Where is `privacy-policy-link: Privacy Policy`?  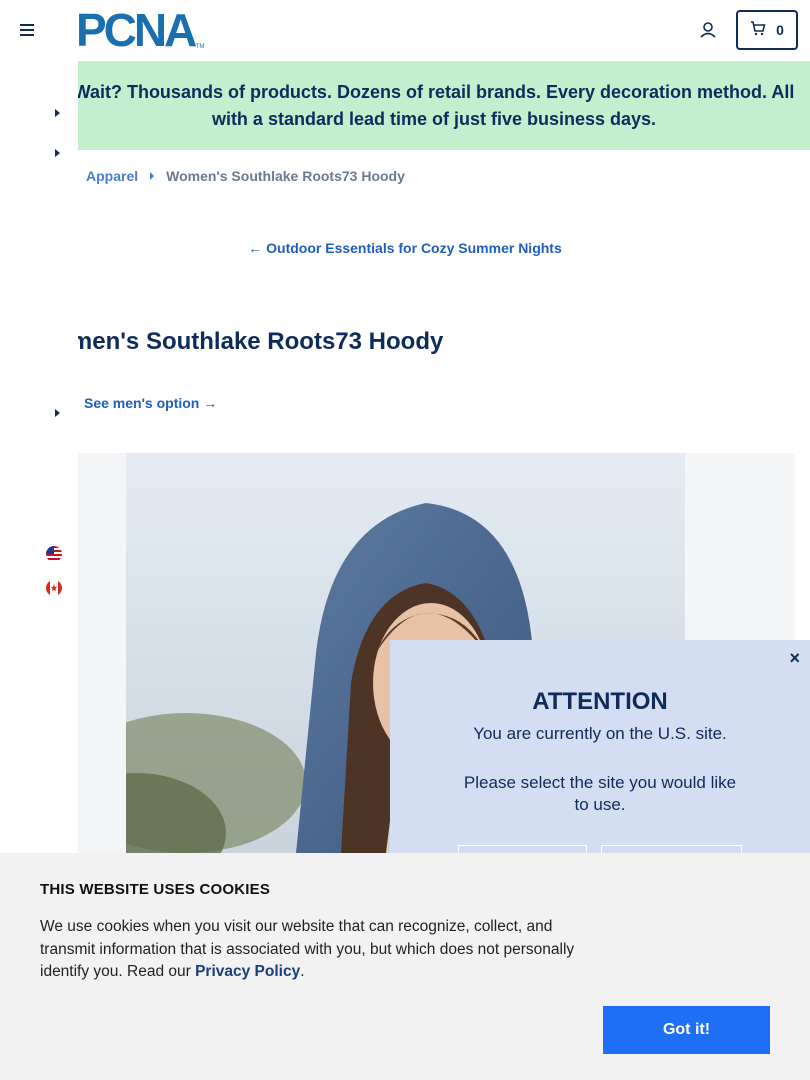
privacy-policy-link: Privacy Policy is located at coordinates (247, 971).